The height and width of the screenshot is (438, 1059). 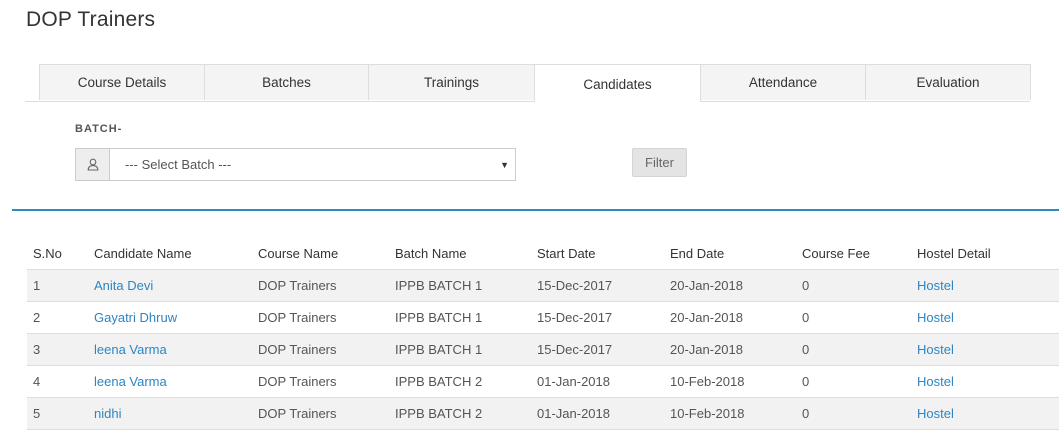 What do you see at coordinates (99, 129) in the screenshot?
I see `batch-label: BATCH-` at bounding box center [99, 129].